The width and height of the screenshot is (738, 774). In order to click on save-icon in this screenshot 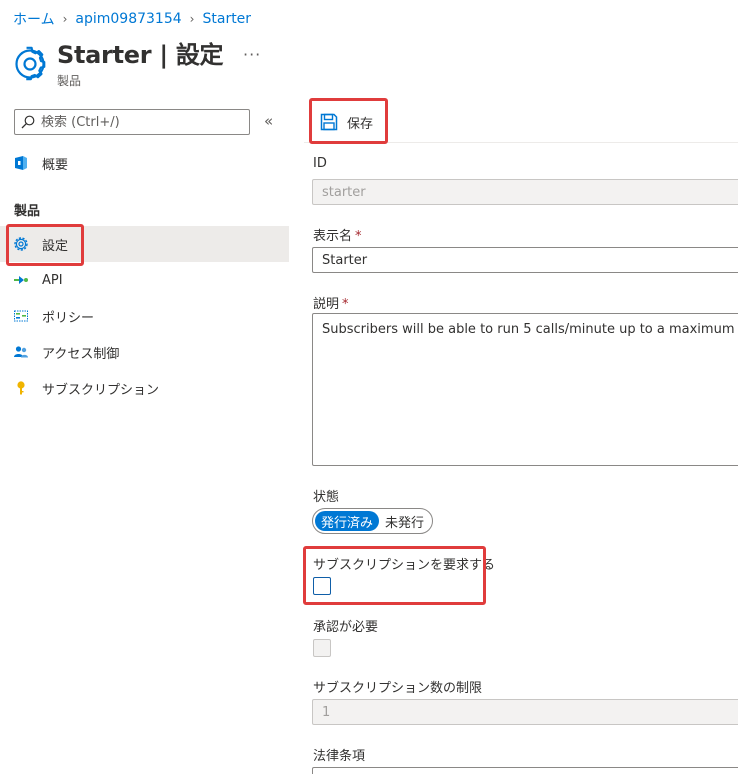, I will do `click(329, 122)`.